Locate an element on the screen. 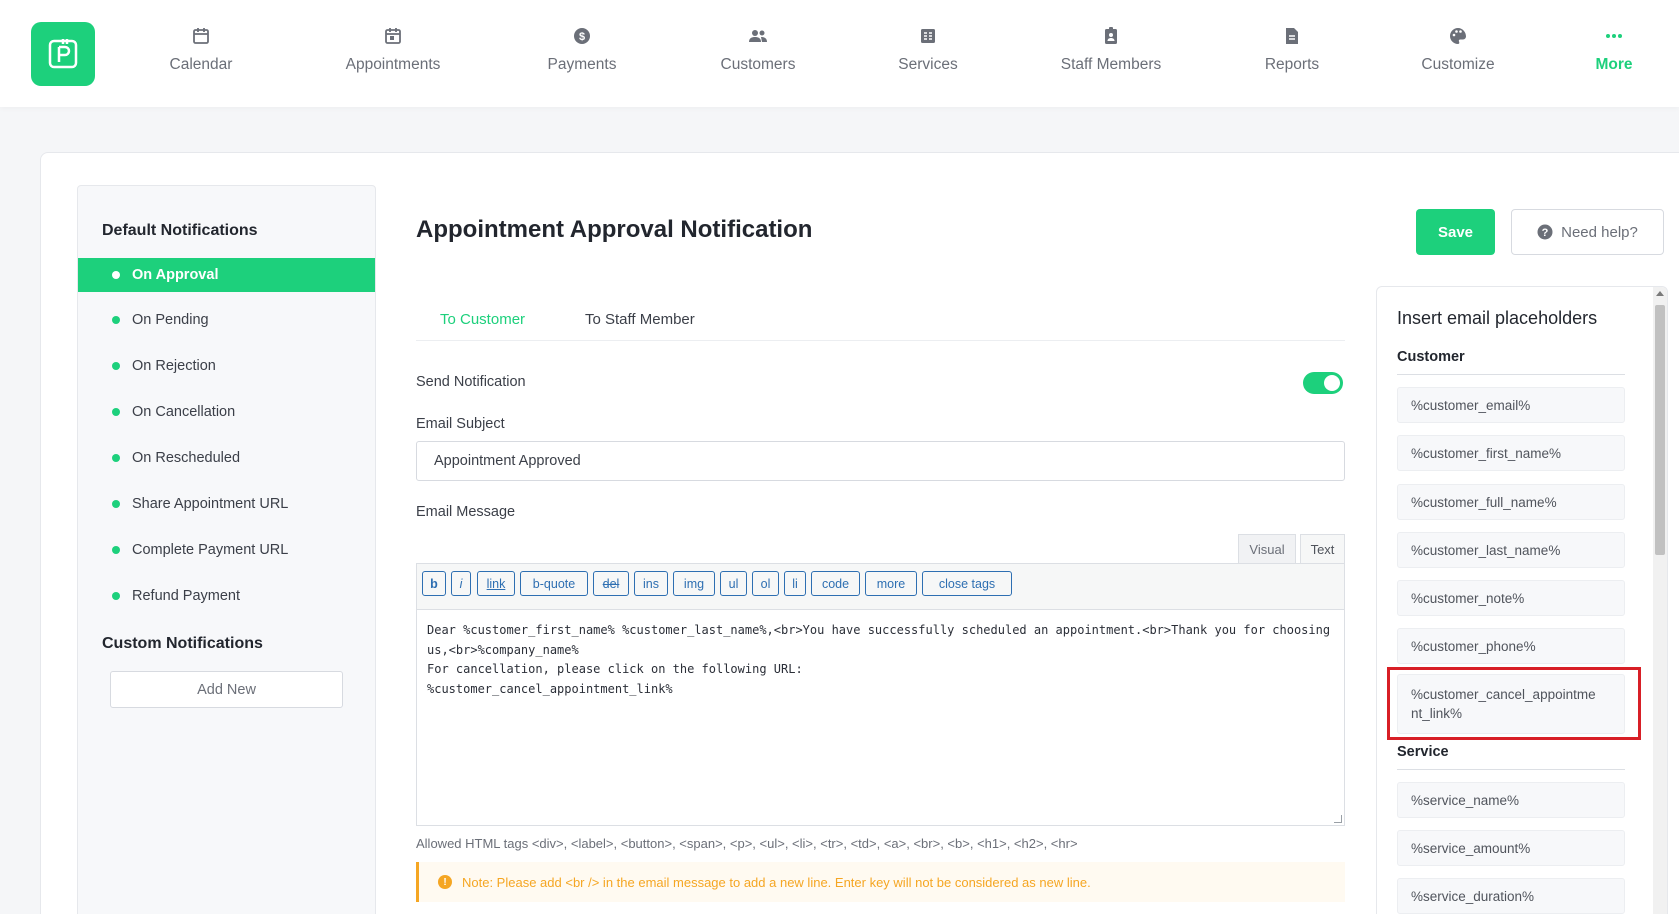  sidebar-item-label: On Cancellation is located at coordinates (184, 412).